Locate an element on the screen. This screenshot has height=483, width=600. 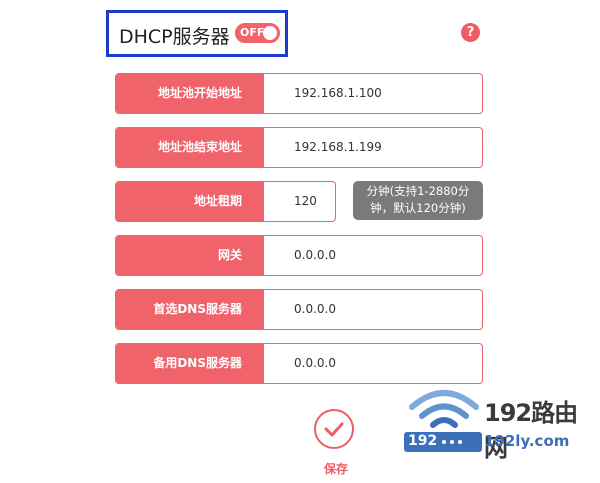
save-label: 保存 is located at coordinates (335, 469).